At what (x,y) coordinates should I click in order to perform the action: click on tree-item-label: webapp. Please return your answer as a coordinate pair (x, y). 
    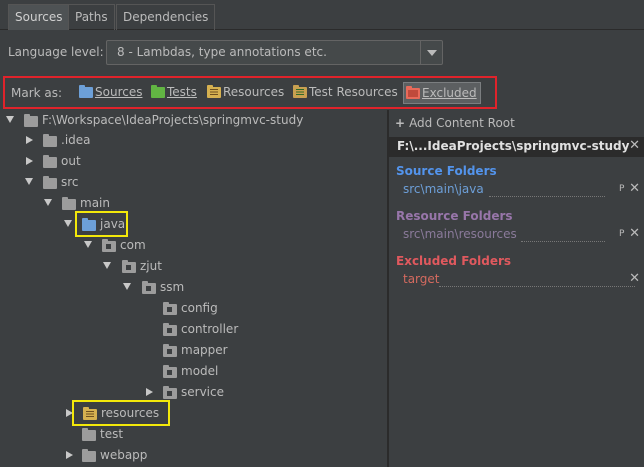
    Looking at the image, I should click on (124, 455).